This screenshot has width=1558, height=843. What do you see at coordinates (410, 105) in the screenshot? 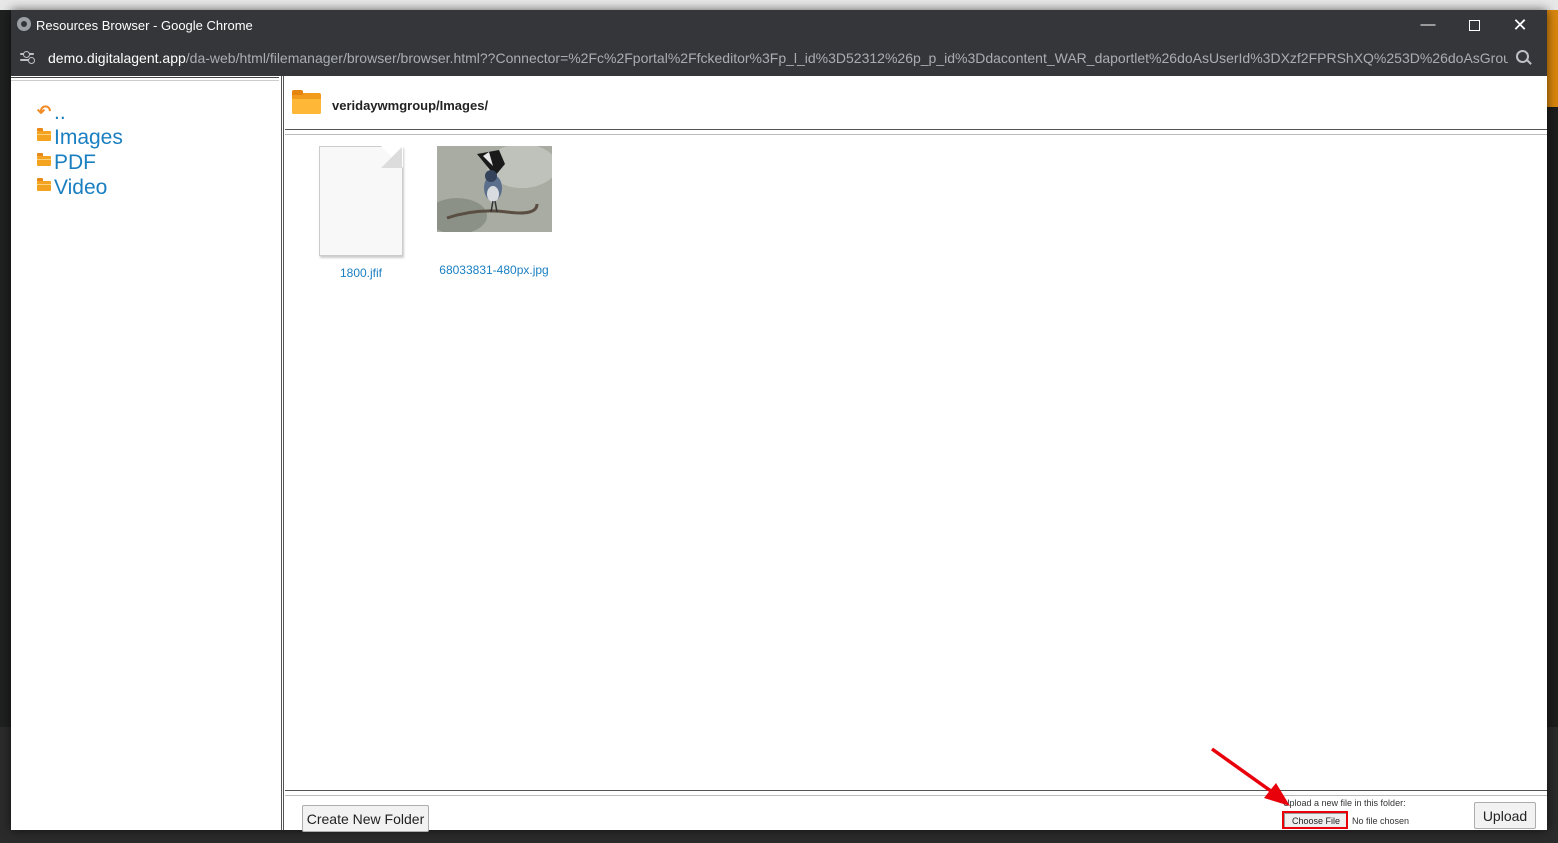
I see `current-path: veridaywmgroup/Images/` at bounding box center [410, 105].